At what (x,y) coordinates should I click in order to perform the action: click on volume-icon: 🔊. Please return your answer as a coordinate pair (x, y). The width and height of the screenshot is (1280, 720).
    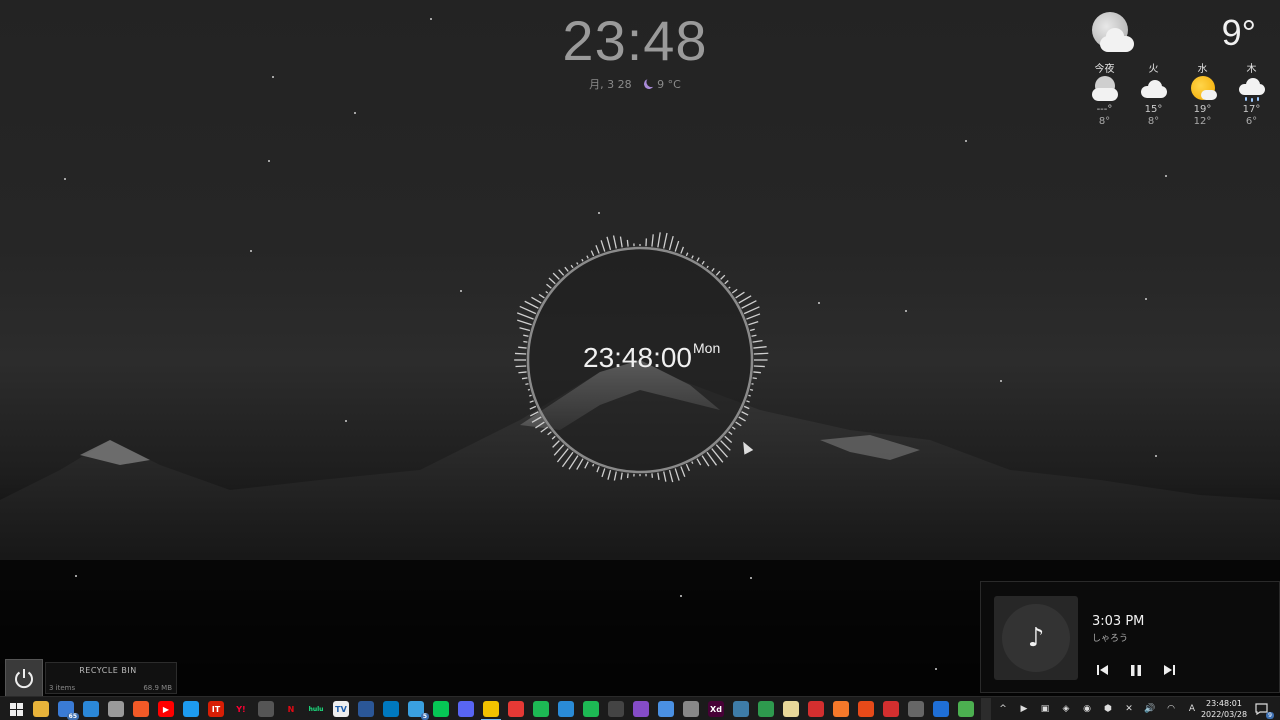
    Looking at the image, I should click on (1150, 709).